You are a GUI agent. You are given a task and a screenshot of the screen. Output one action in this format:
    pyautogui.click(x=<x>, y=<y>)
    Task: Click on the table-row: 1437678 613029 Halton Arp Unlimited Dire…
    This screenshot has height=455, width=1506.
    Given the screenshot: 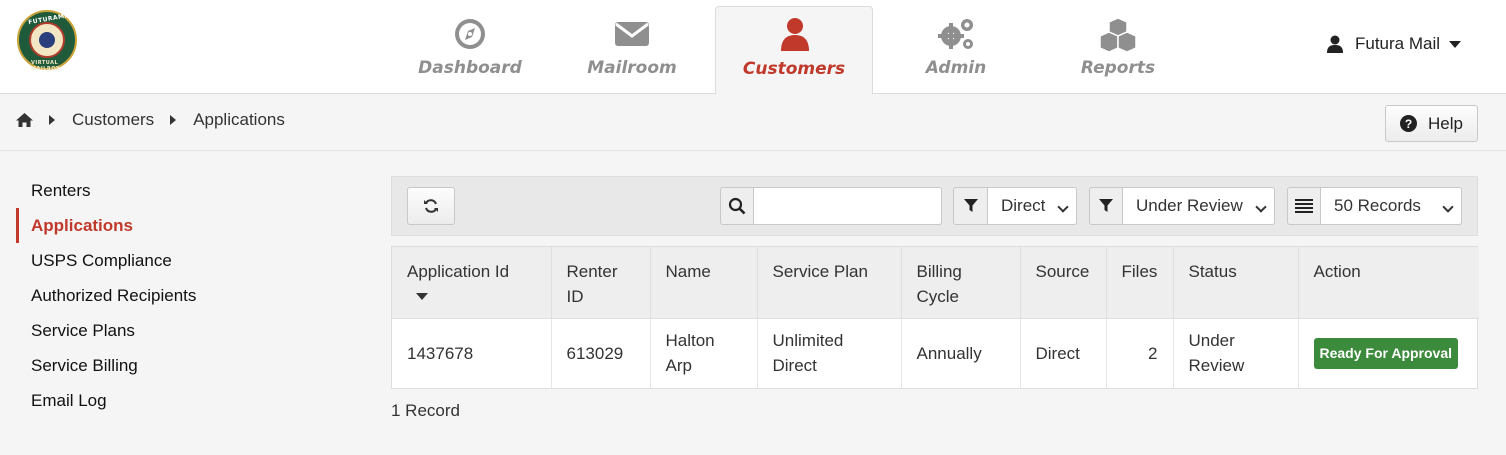 What is the action you would take?
    pyautogui.click(x=935, y=353)
    